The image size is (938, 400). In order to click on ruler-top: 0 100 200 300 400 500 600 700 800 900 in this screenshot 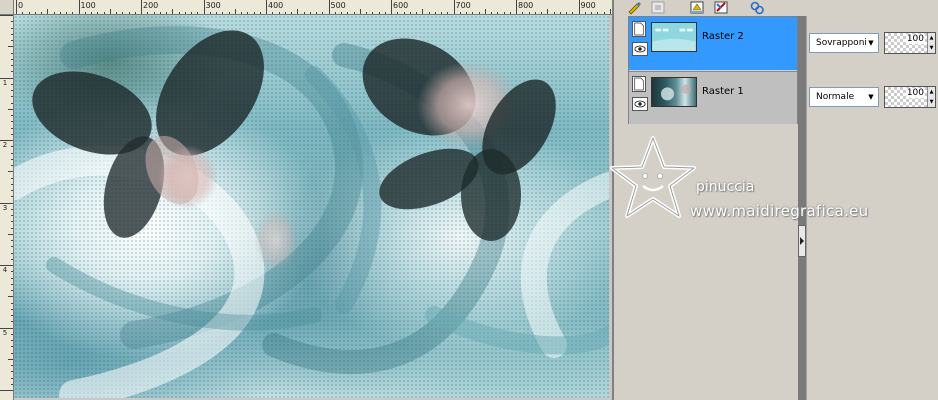, I will do `click(313, 7)`.